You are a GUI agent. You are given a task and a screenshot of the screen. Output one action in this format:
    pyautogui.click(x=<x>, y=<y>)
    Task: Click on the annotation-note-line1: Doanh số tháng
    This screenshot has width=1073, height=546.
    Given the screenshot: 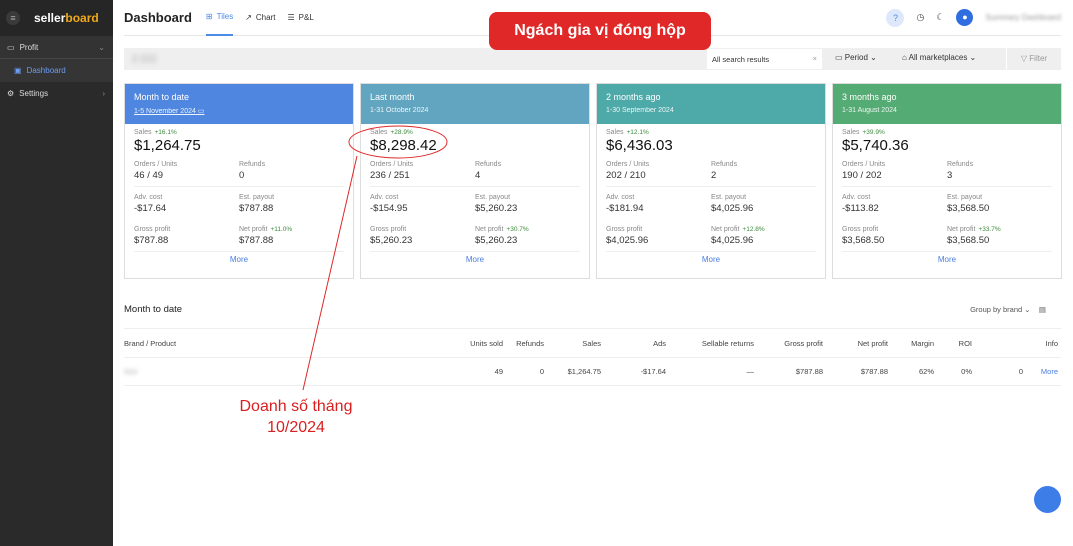 What is the action you would take?
    pyautogui.click(x=296, y=406)
    